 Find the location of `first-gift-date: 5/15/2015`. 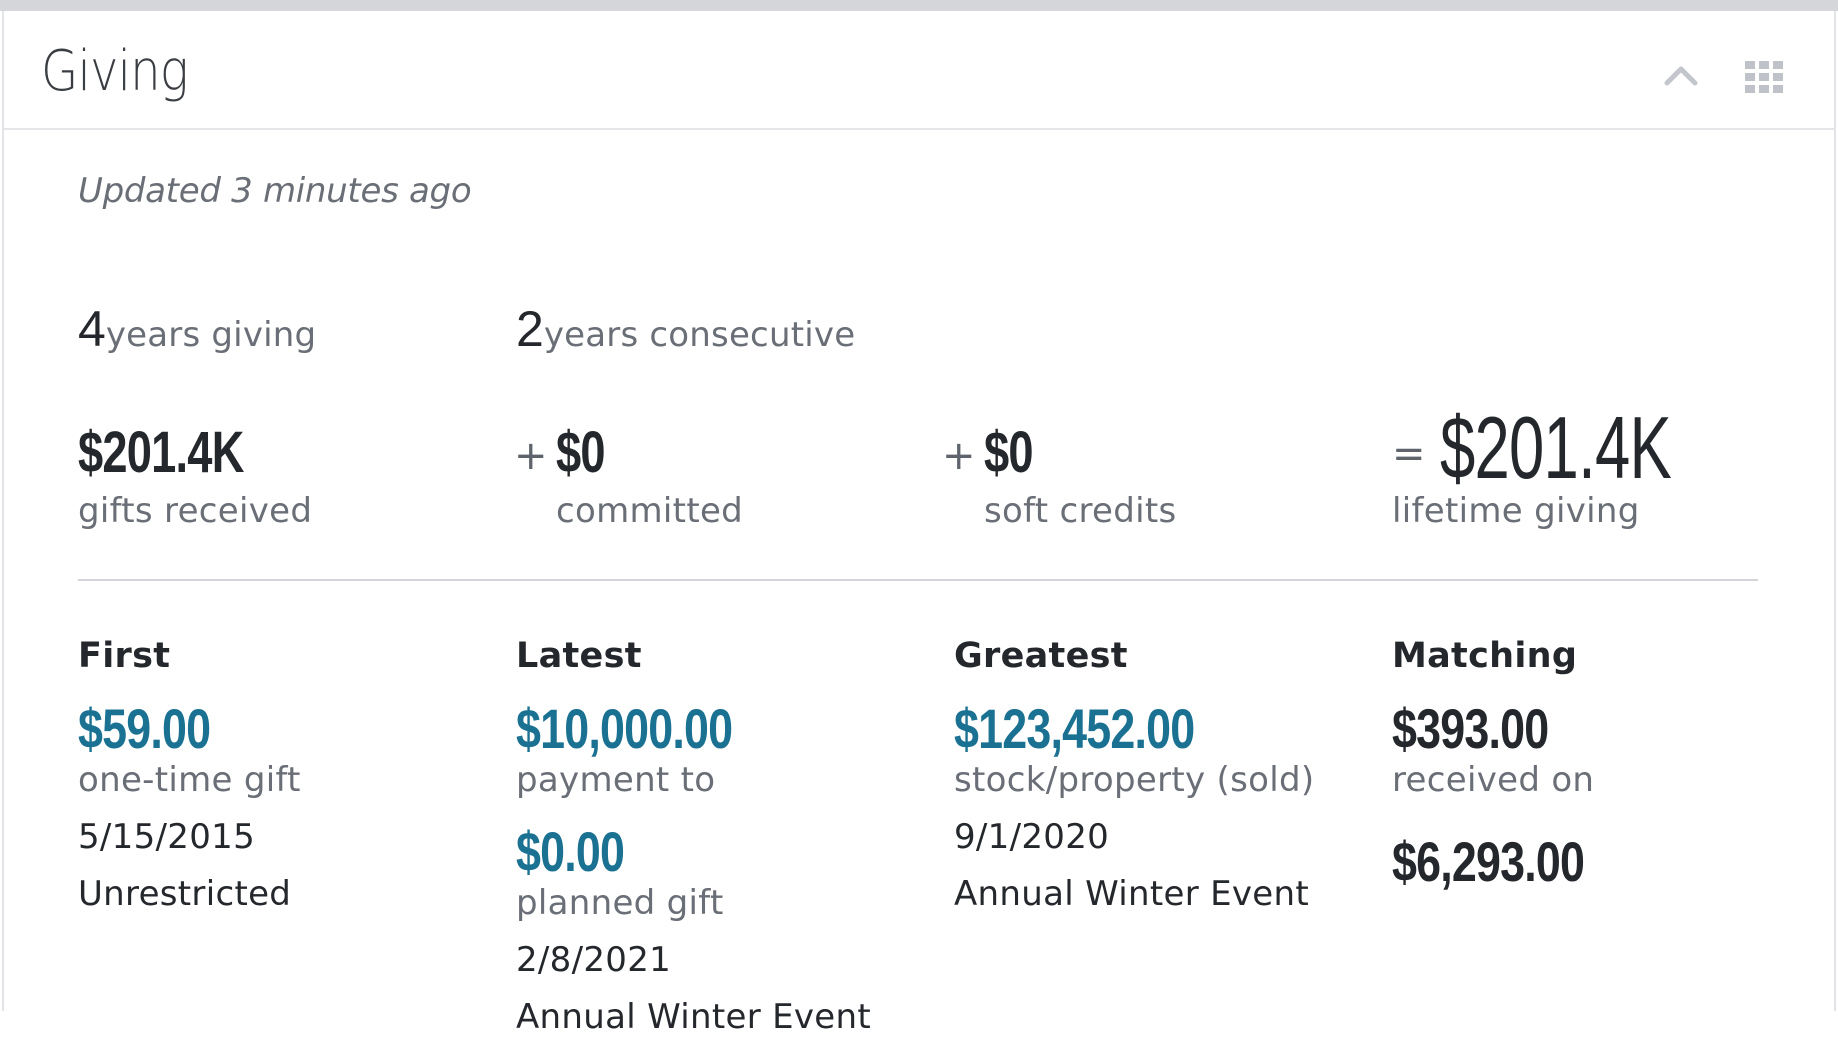

first-gift-date: 5/15/2015 is located at coordinates (167, 837).